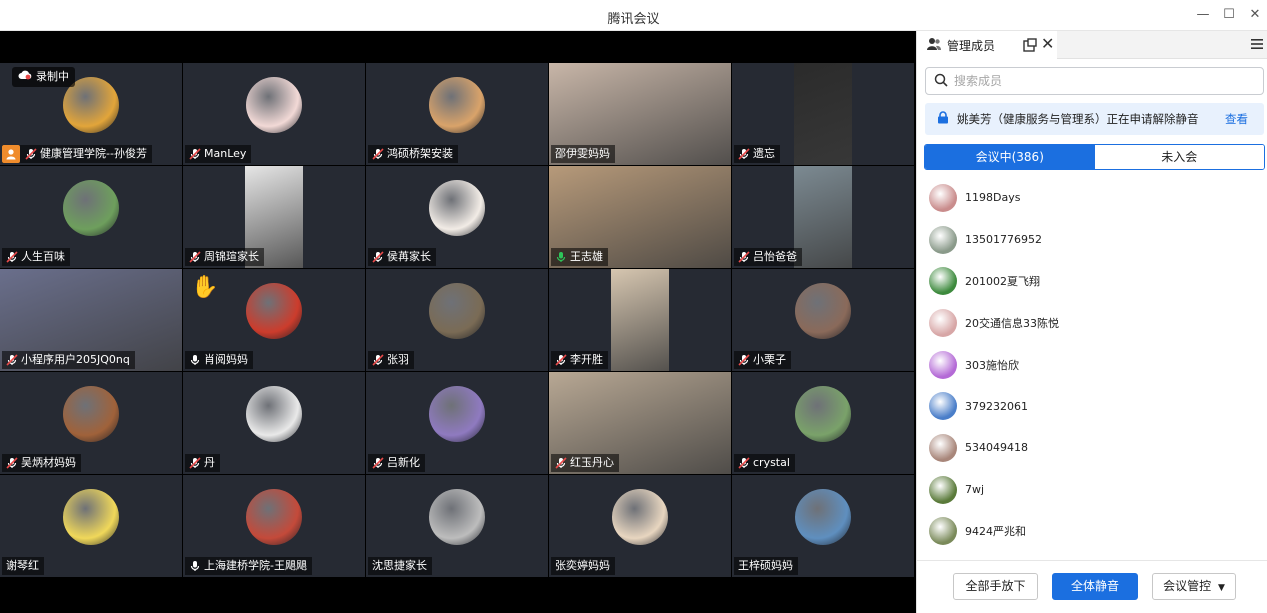 The width and height of the screenshot is (1267, 613). What do you see at coordinates (579, 360) in the screenshot?
I see `participant-name-tag: 李开胜` at bounding box center [579, 360].